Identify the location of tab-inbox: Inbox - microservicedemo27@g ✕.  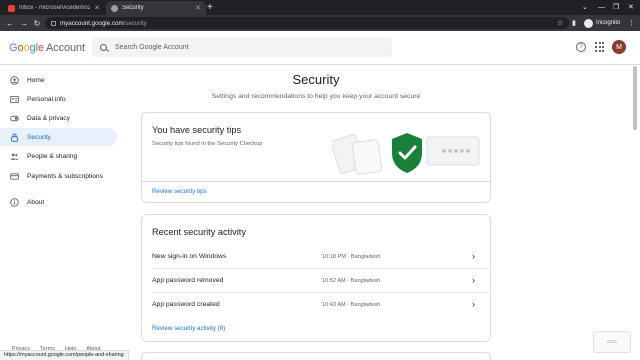
(54, 8).